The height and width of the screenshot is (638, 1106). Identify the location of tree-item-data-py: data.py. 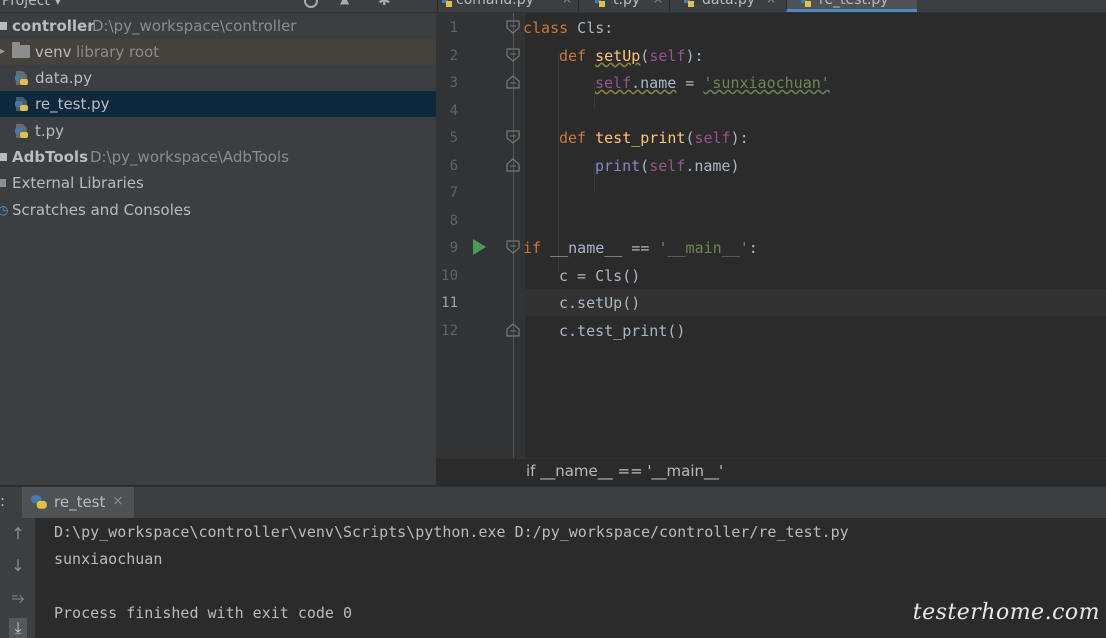
(218, 78).